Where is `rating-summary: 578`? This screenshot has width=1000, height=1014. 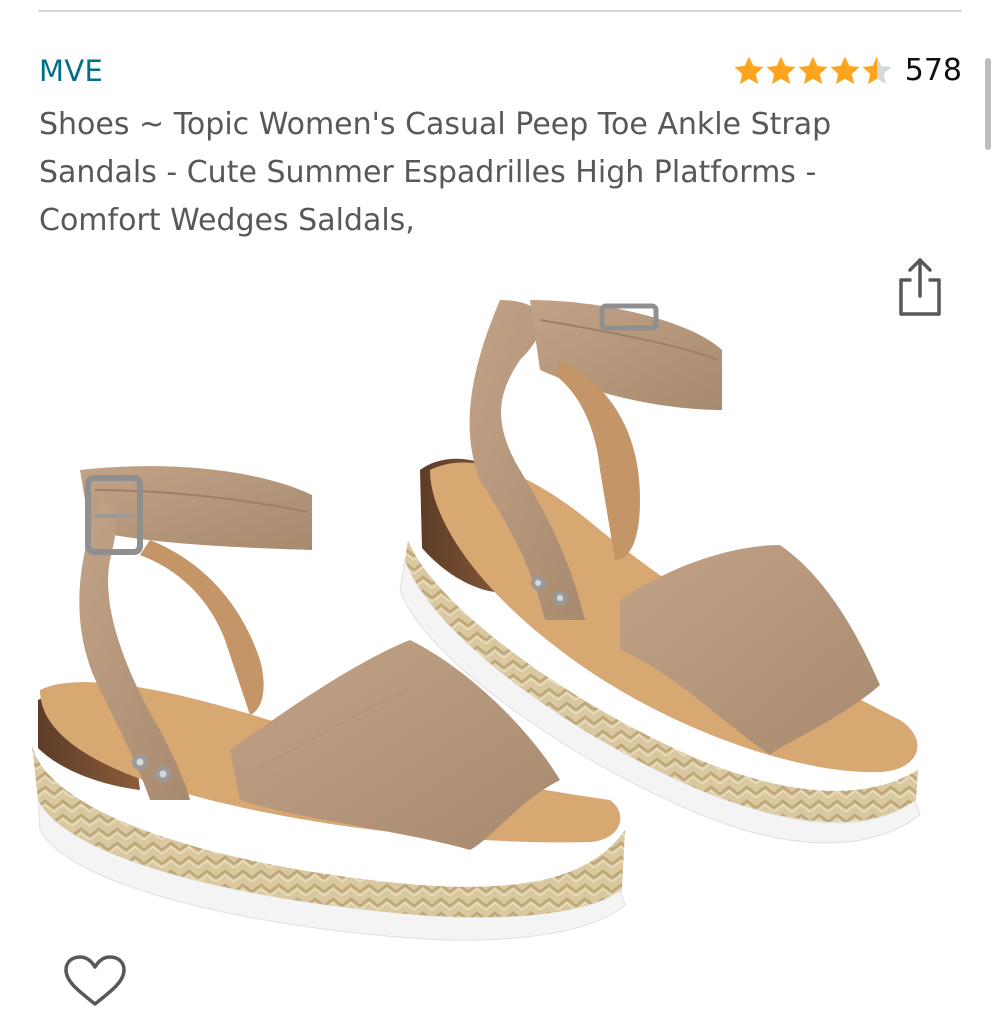 rating-summary: 578 is located at coordinates (847, 70).